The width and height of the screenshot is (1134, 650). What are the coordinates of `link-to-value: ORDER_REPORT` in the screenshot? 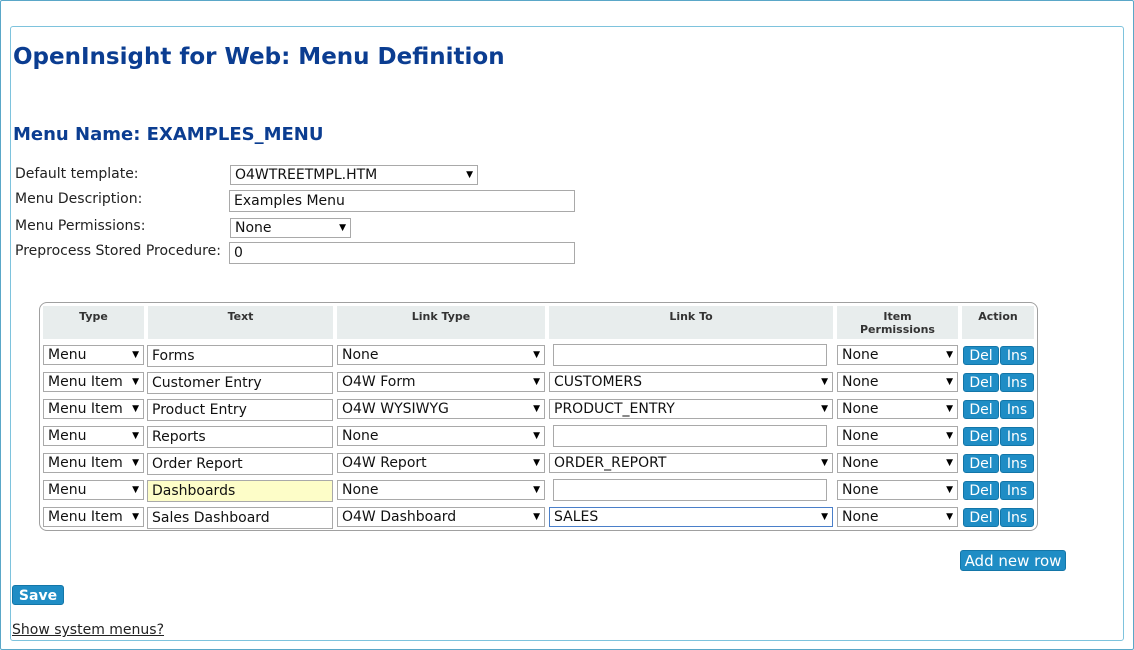 It's located at (610, 463).